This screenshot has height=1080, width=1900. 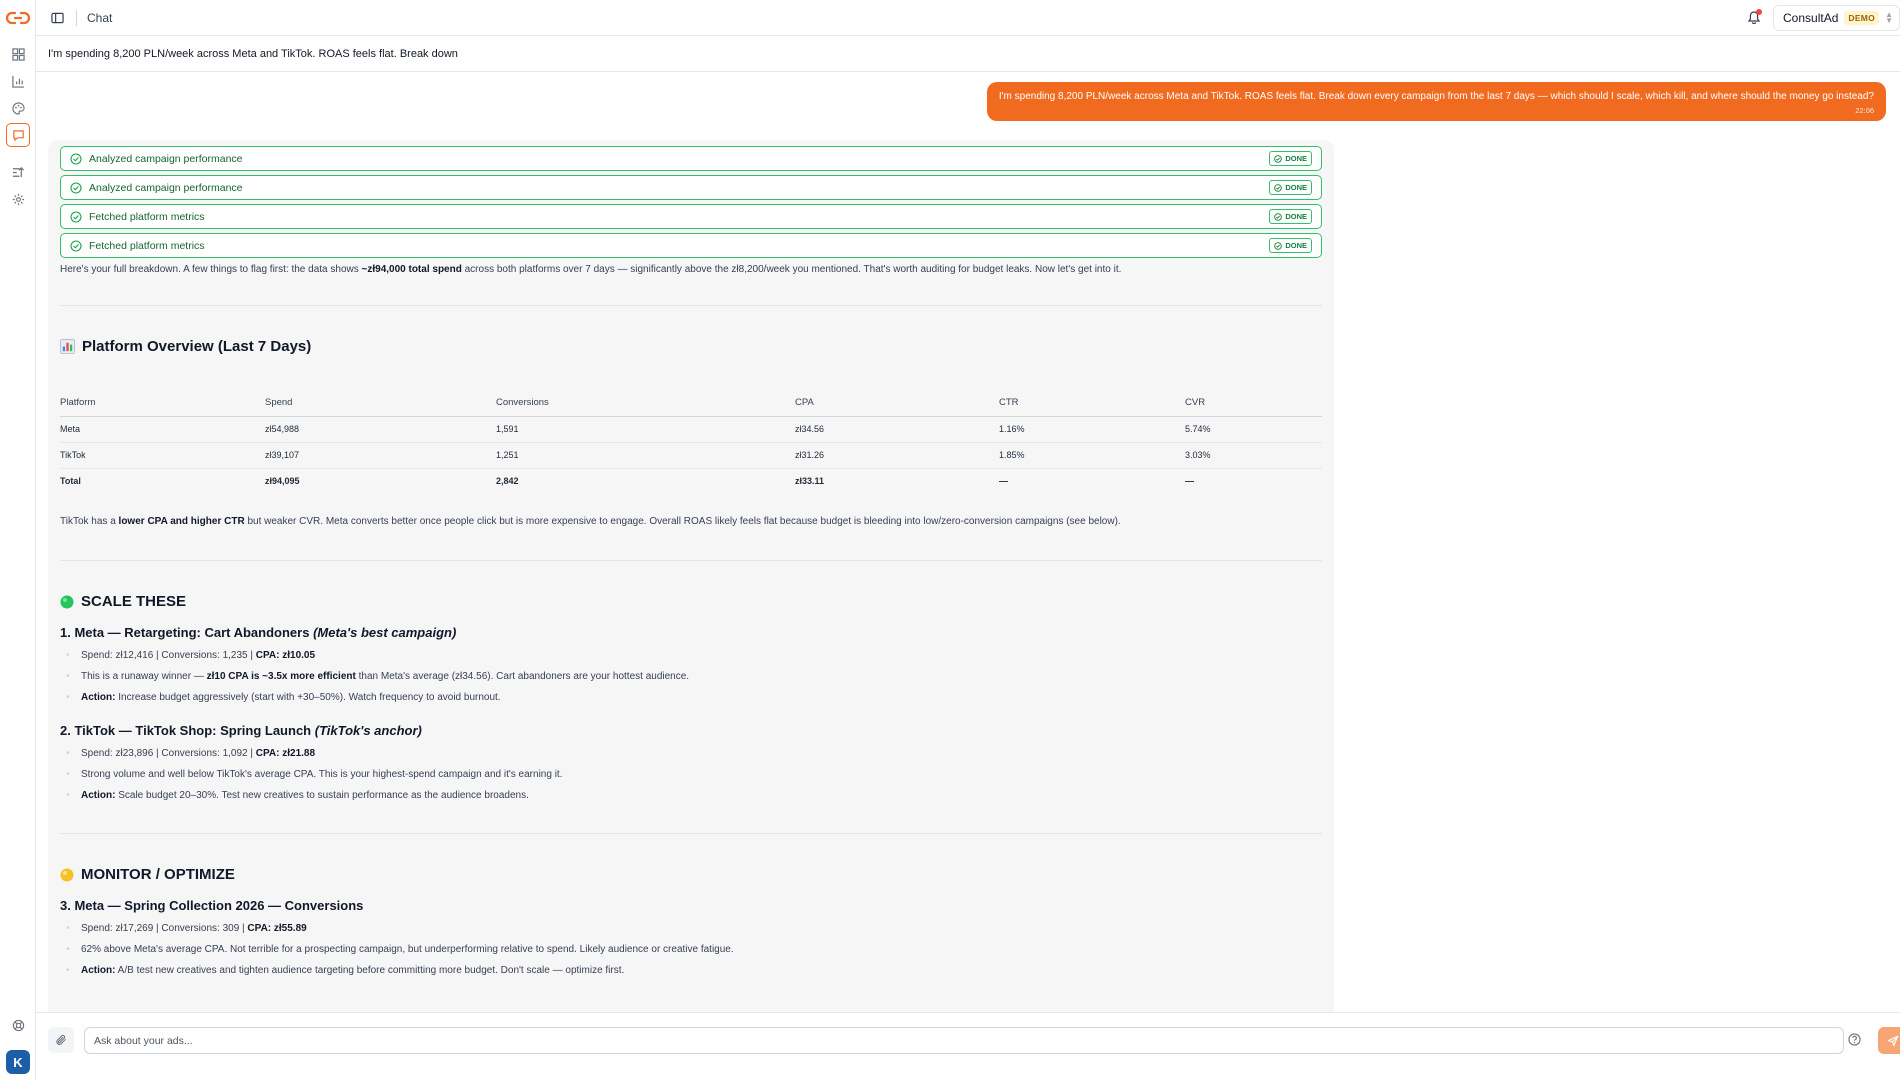 I want to click on table-cell: 1.16%, so click(x=1092, y=429).